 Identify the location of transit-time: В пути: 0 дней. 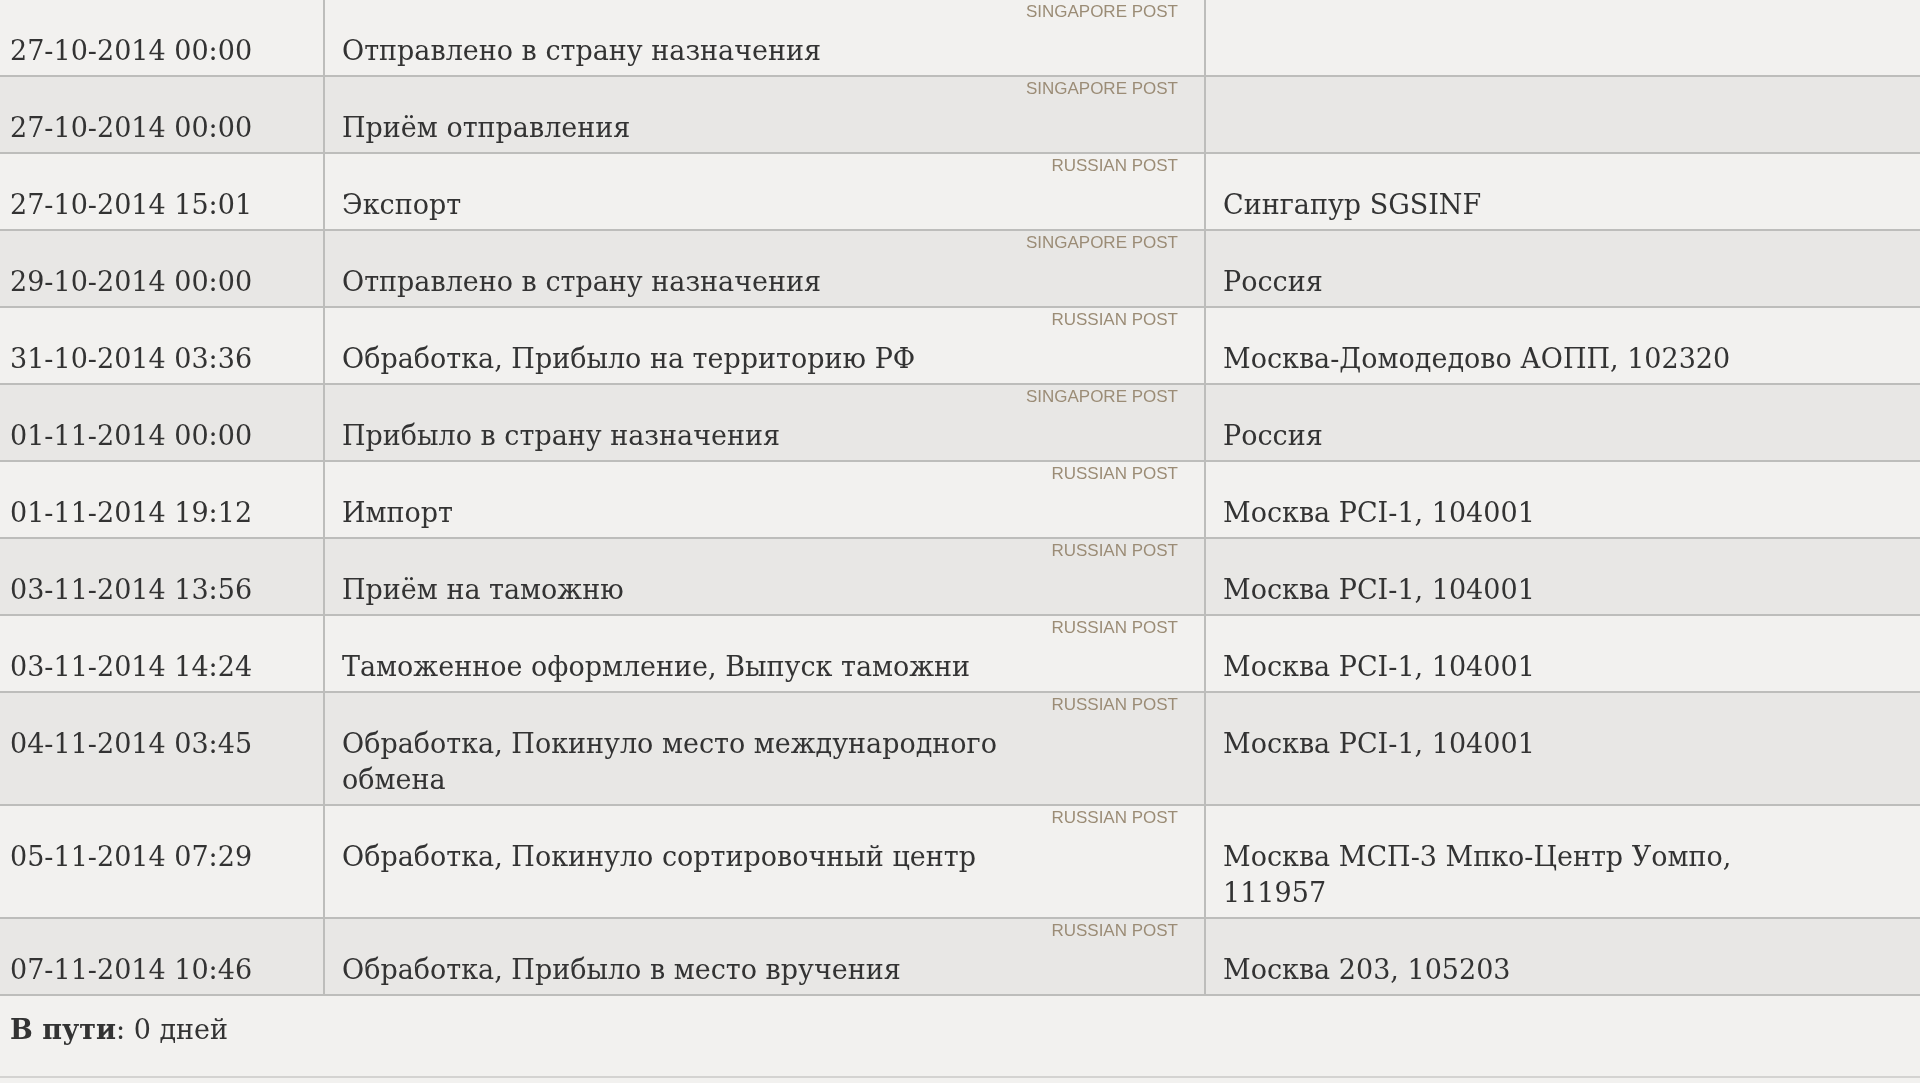
(119, 1029).